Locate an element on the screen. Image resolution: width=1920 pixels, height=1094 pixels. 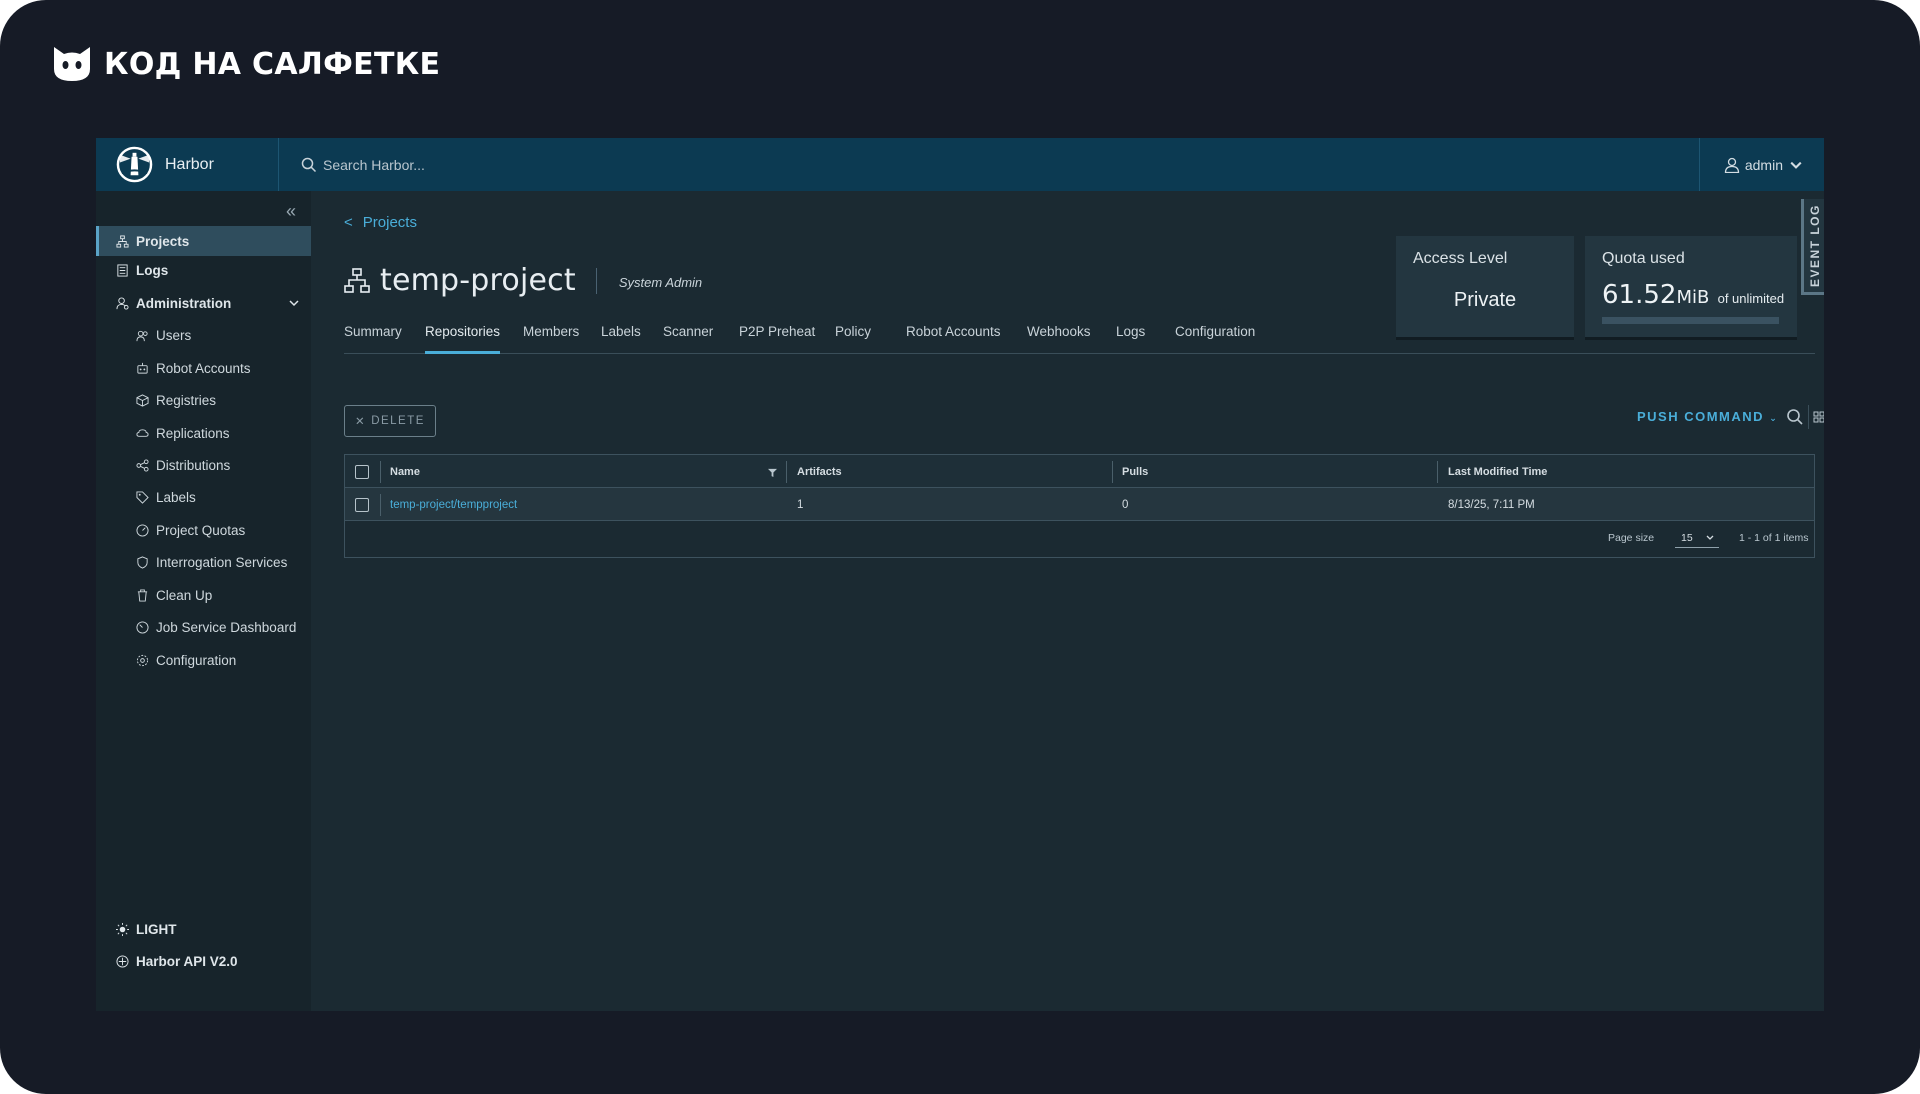
column-header-name: Name is located at coordinates (405, 471).